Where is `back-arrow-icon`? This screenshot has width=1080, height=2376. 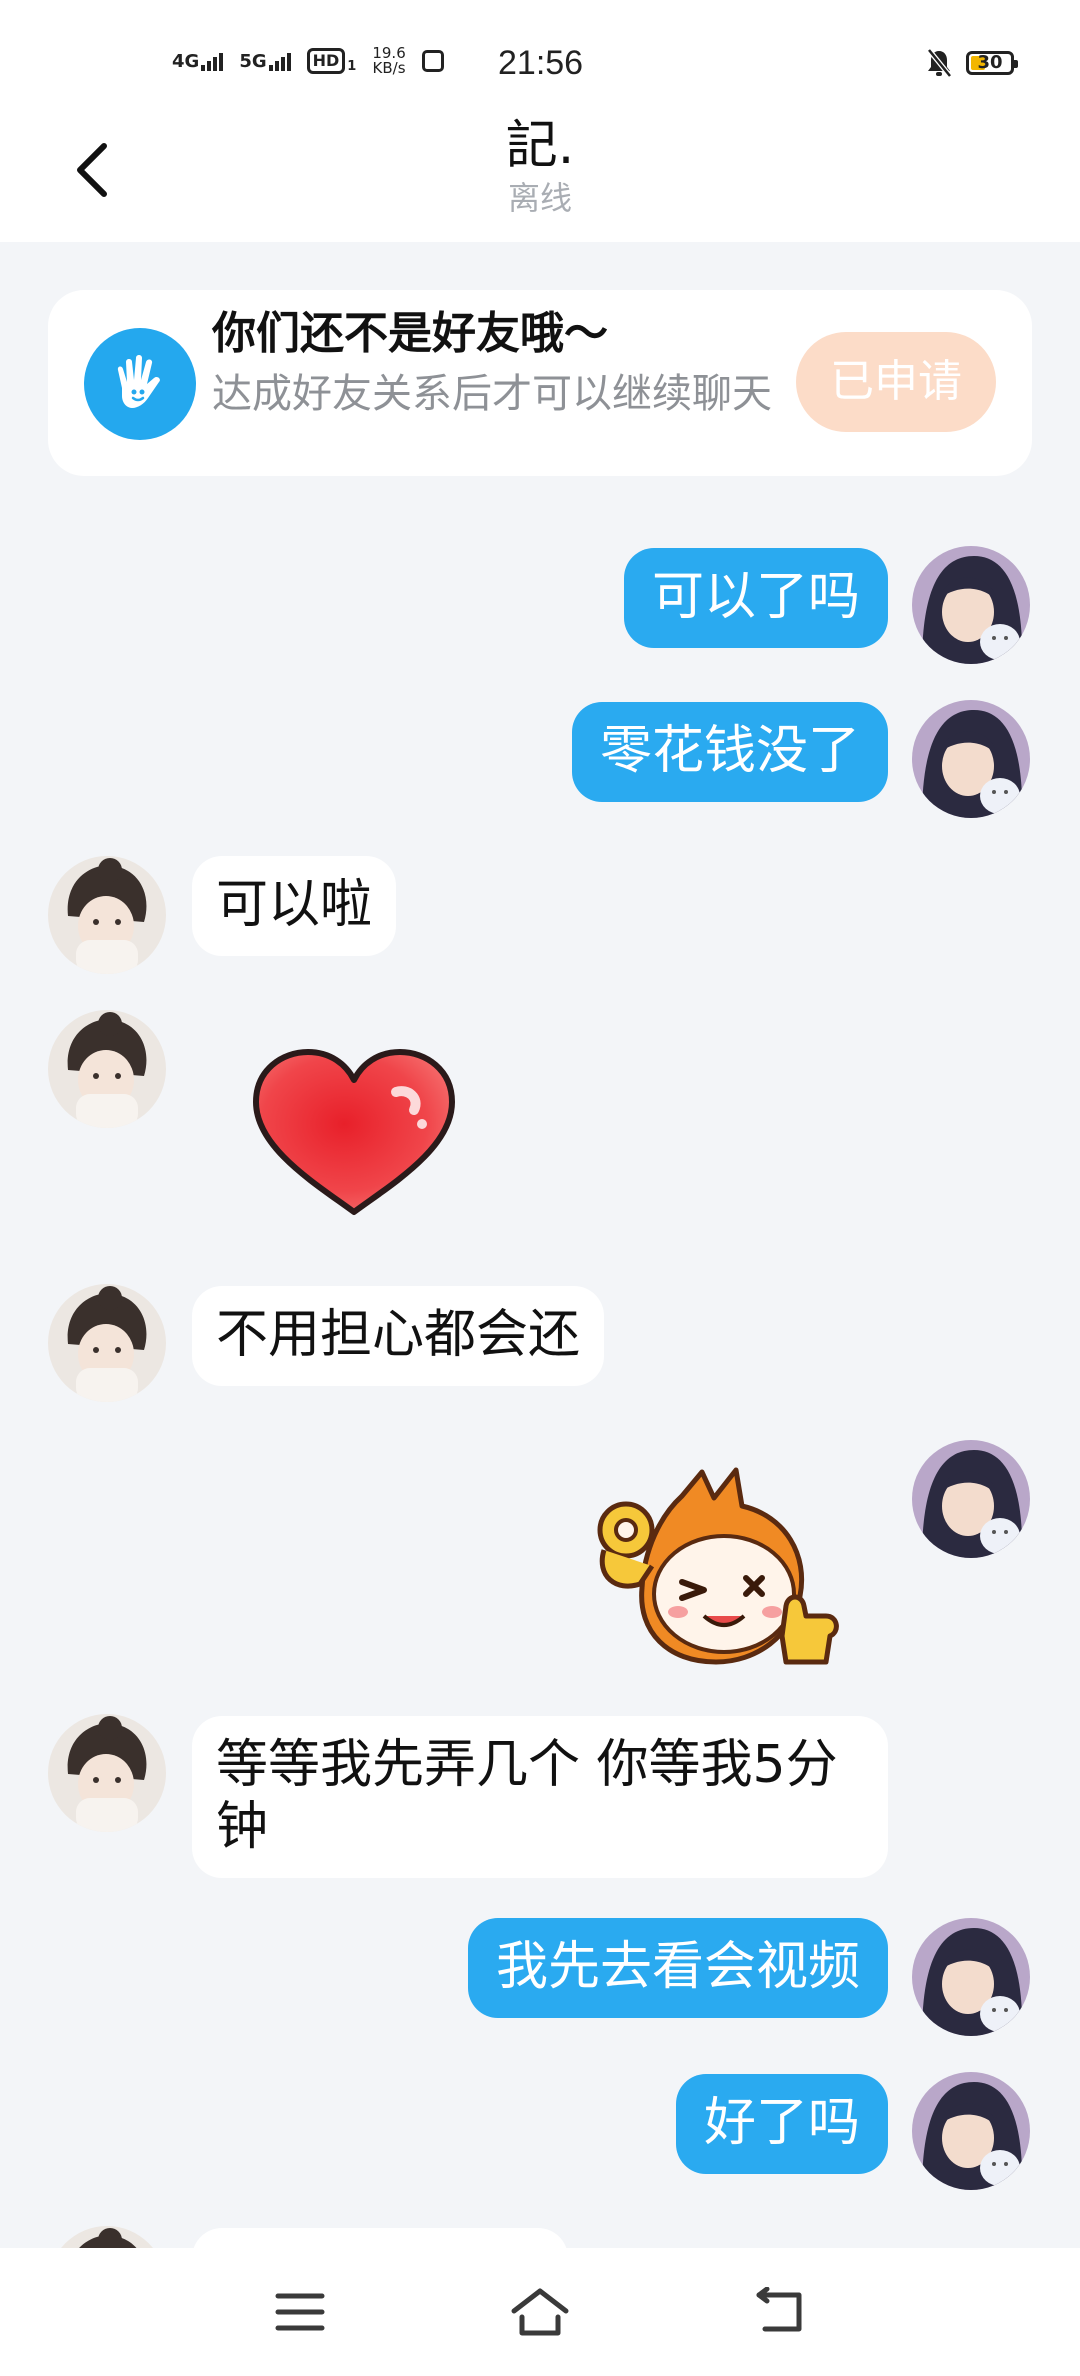
back-arrow-icon is located at coordinates (779, 2309).